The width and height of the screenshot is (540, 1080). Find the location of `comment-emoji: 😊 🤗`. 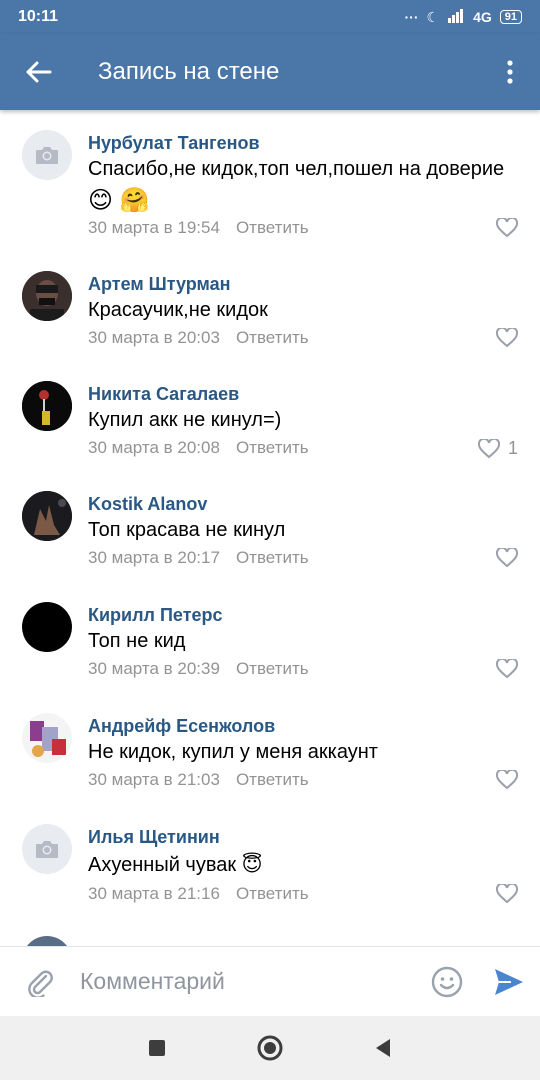

comment-emoji: 😊 🤗 is located at coordinates (119, 200).